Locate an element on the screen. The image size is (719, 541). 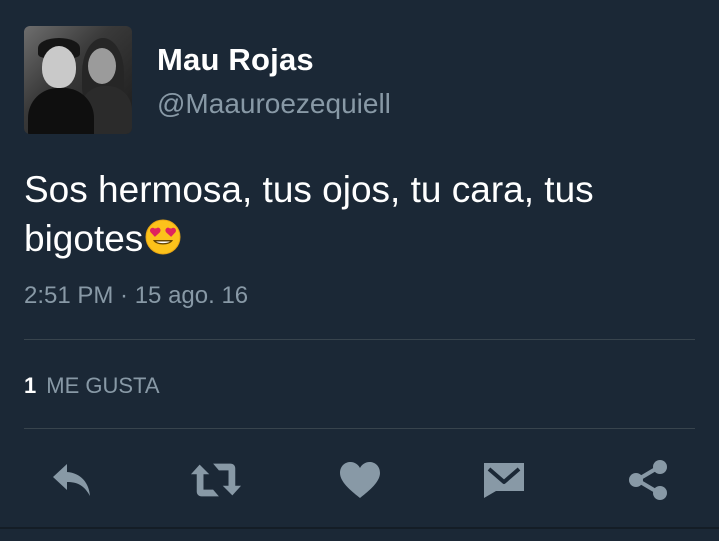
direct-message-button is located at coordinates (504, 480).